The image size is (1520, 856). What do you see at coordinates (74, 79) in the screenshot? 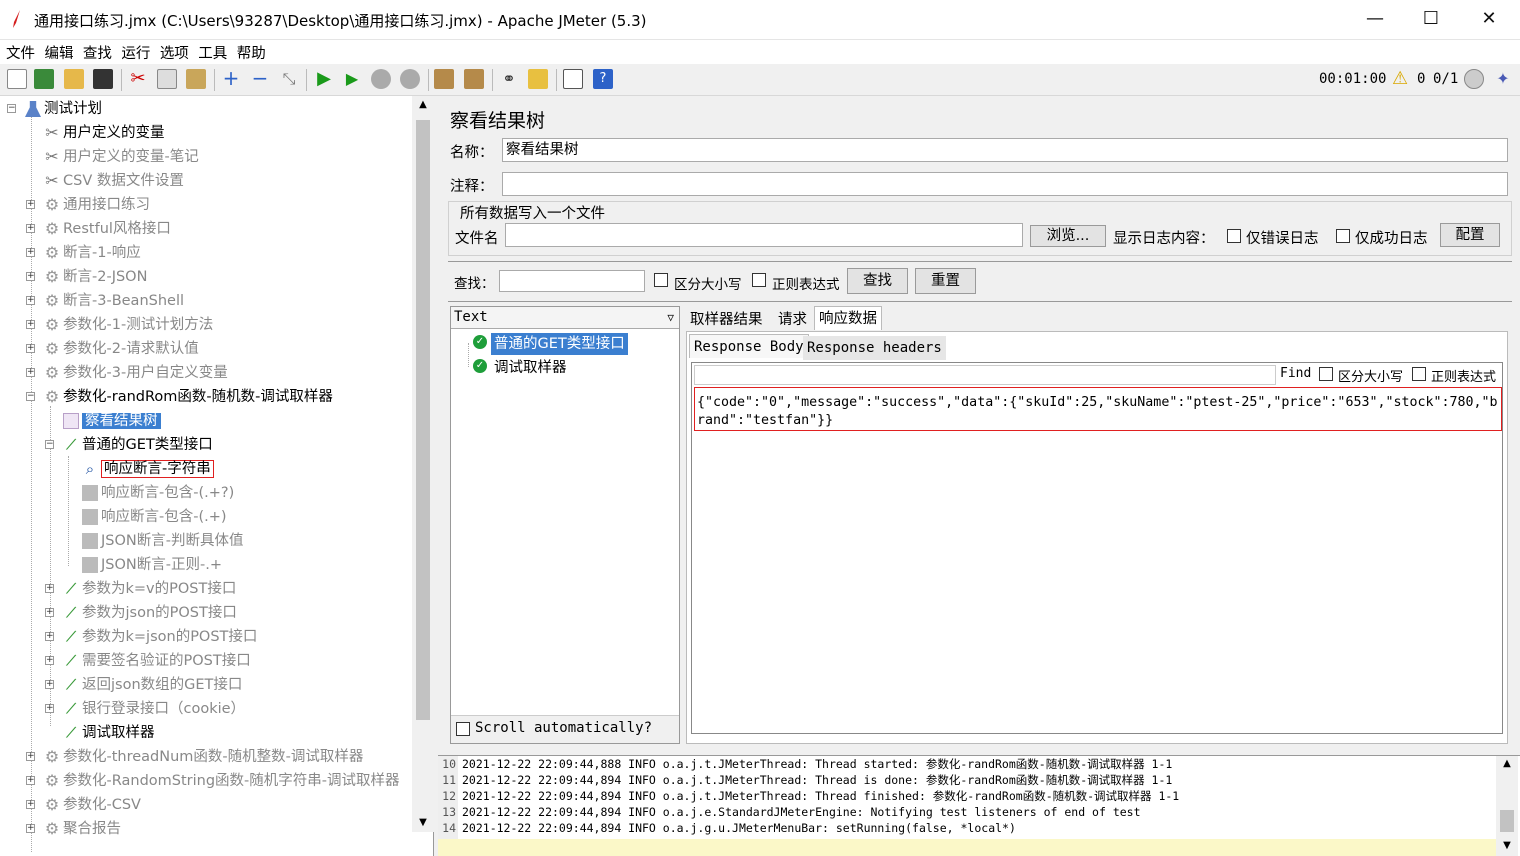
I see `open-folder-icon` at bounding box center [74, 79].